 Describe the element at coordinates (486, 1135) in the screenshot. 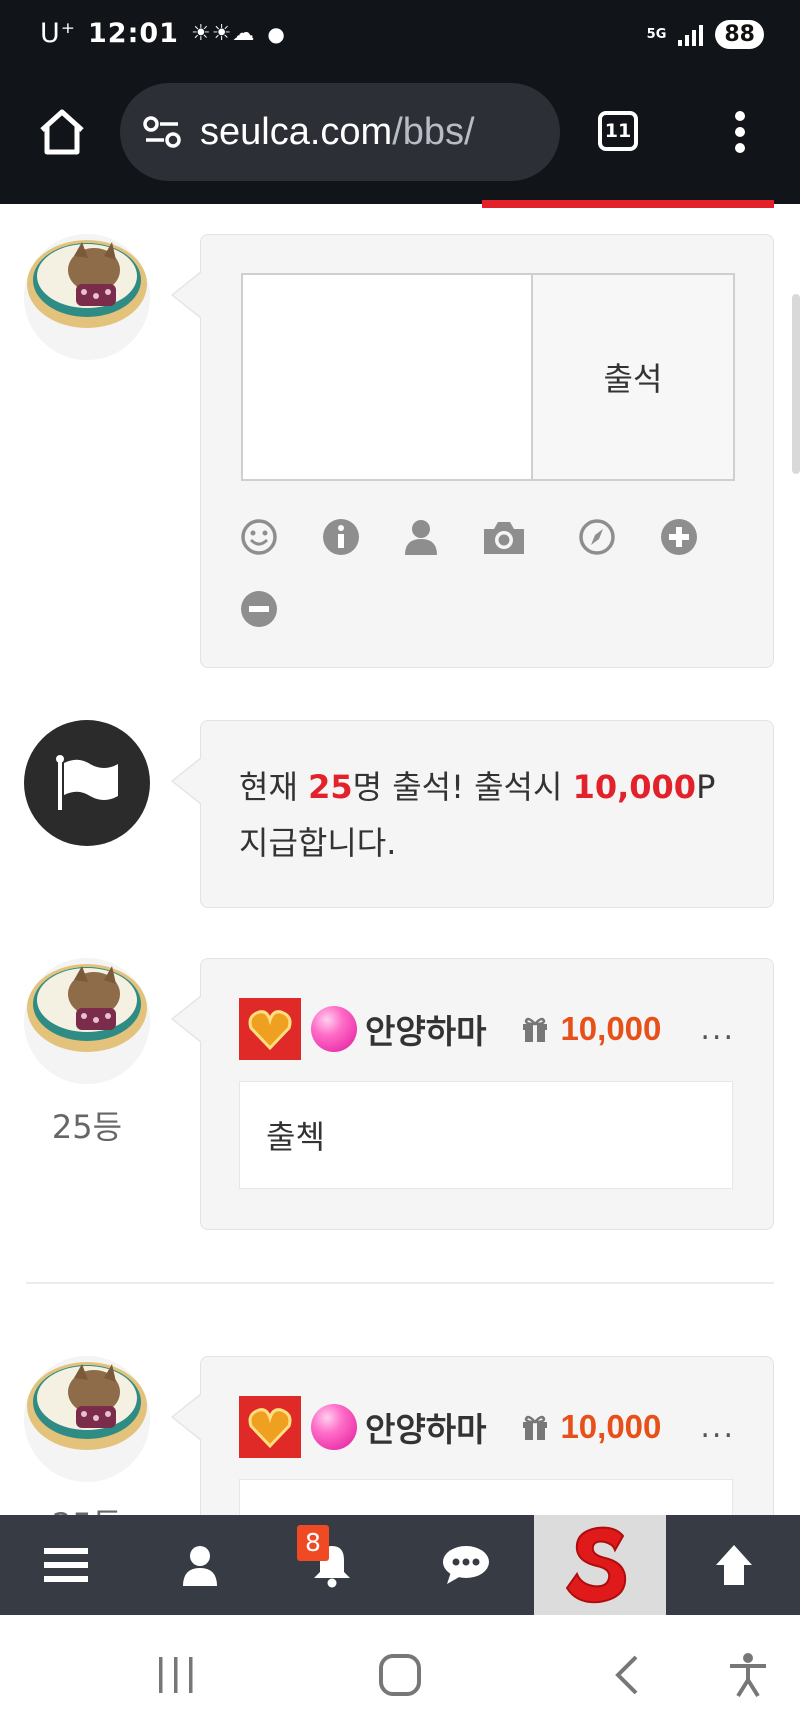

I see `comment-text: 출첵` at that location.